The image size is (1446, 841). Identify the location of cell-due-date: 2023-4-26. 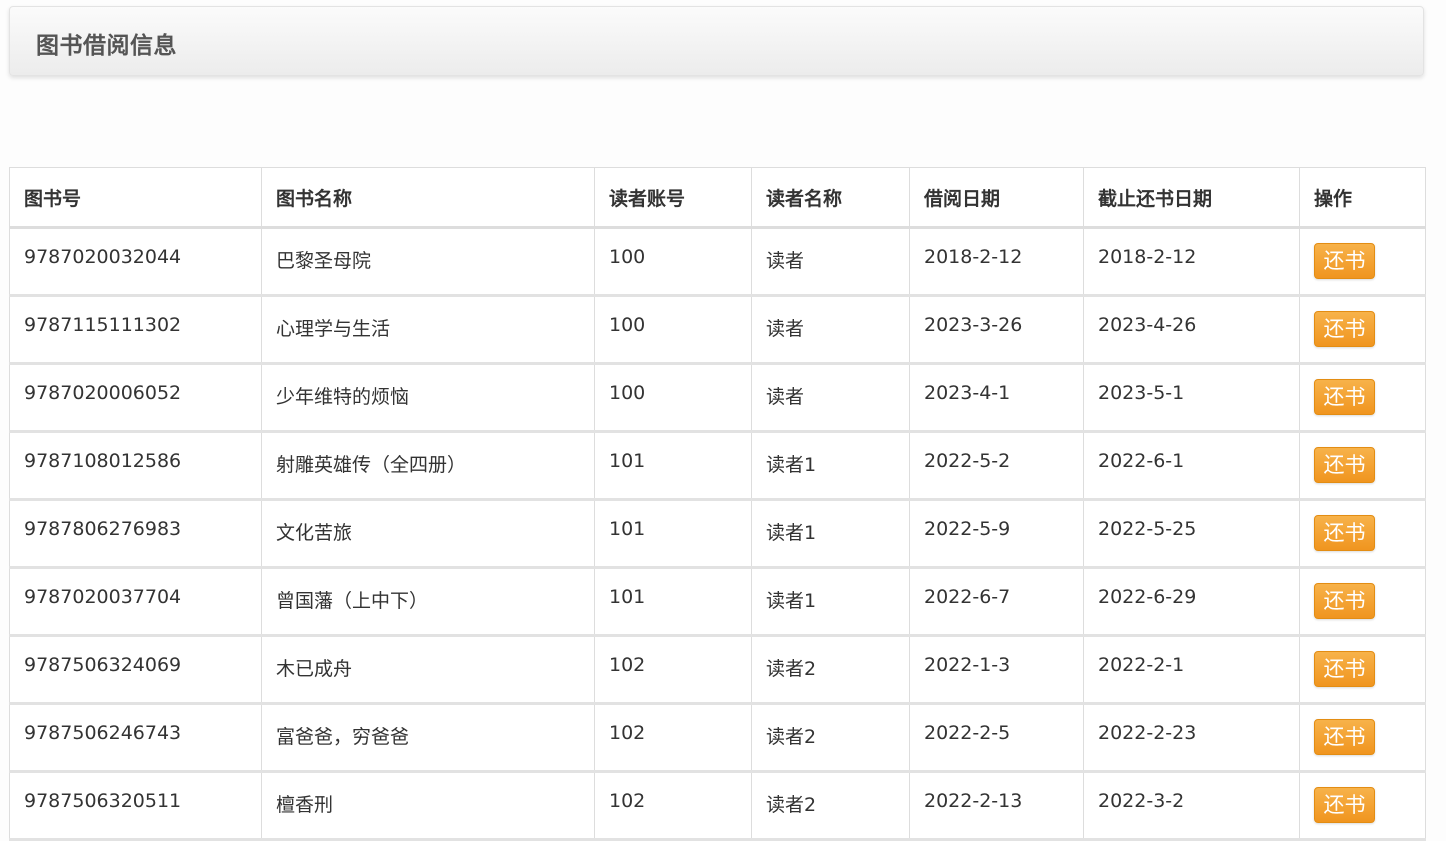
(1191, 330).